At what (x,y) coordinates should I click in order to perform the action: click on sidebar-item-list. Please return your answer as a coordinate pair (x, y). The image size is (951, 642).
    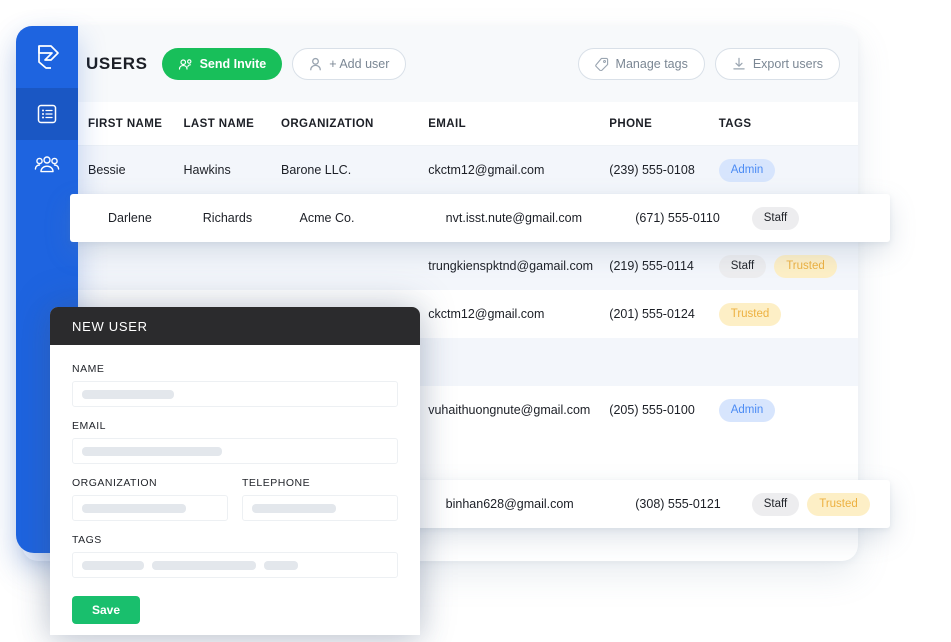
    Looking at the image, I should click on (47, 114).